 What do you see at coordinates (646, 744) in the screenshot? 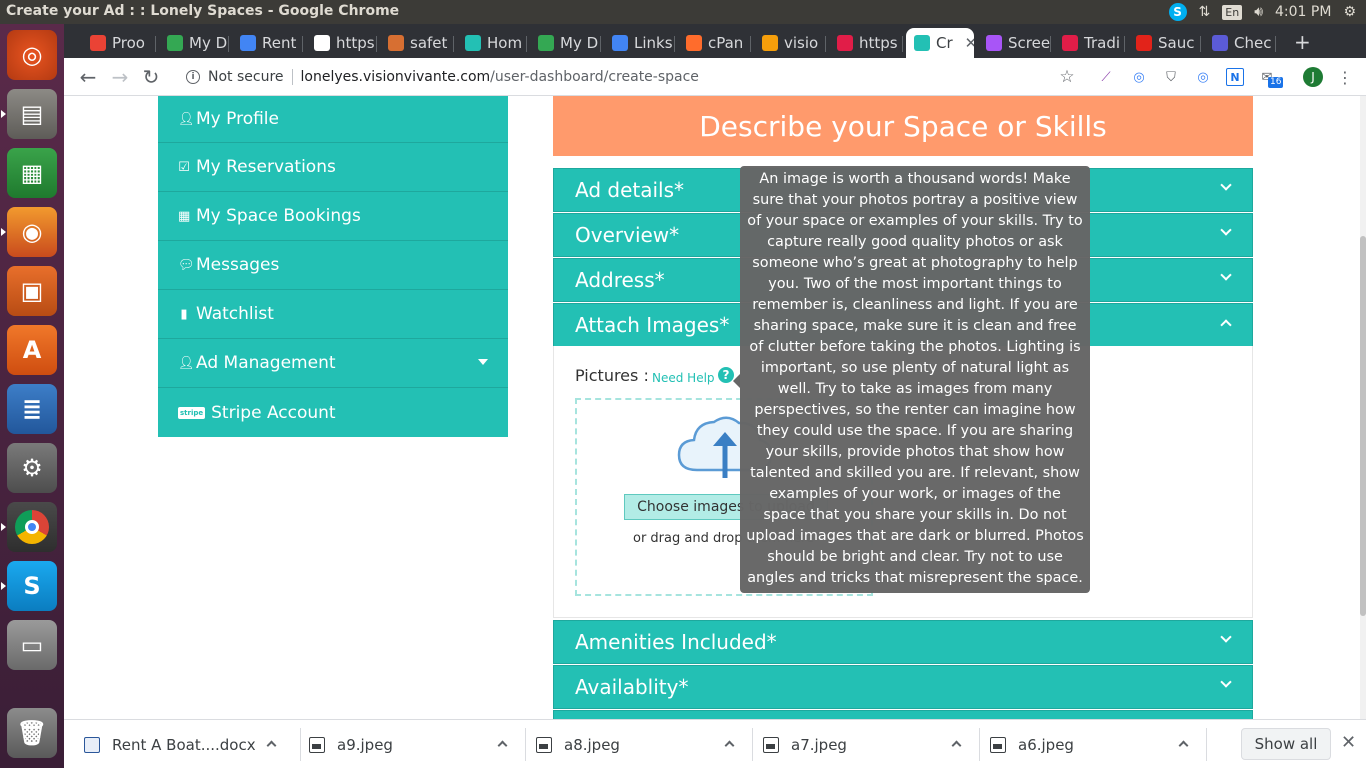
I see `download-item: a8.jpeg` at bounding box center [646, 744].